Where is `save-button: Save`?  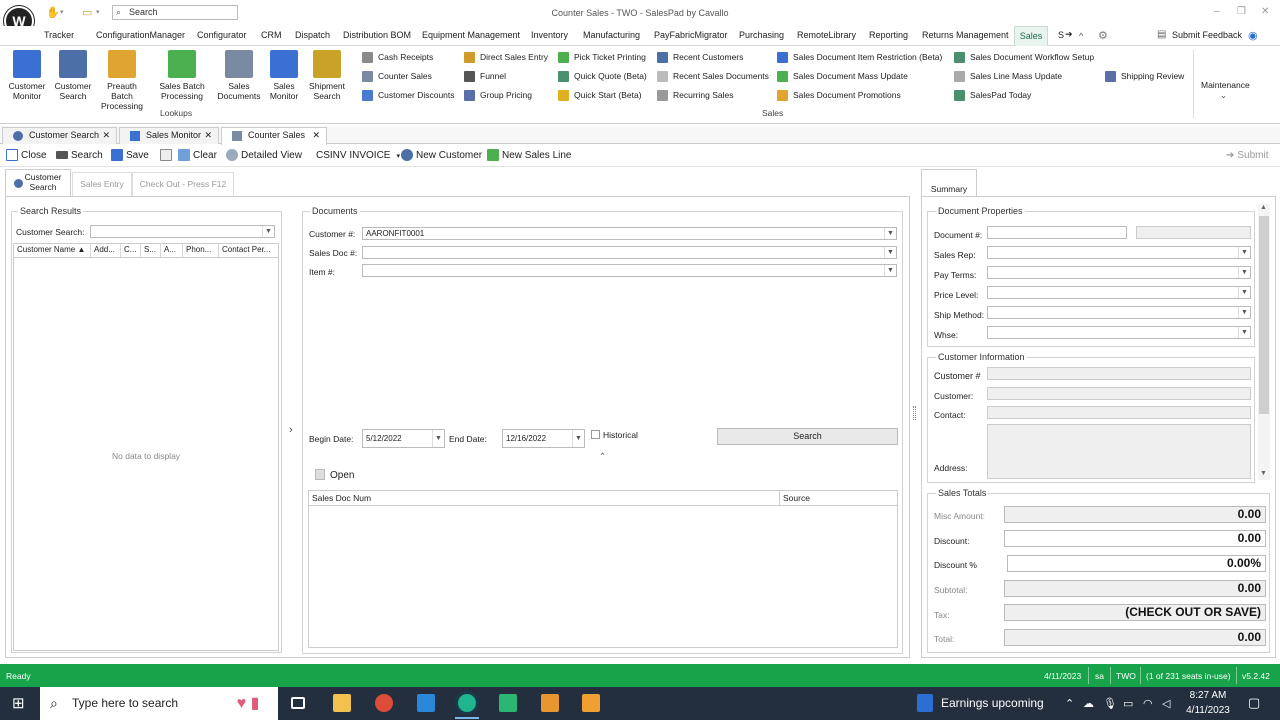
save-button: Save is located at coordinates (130, 155).